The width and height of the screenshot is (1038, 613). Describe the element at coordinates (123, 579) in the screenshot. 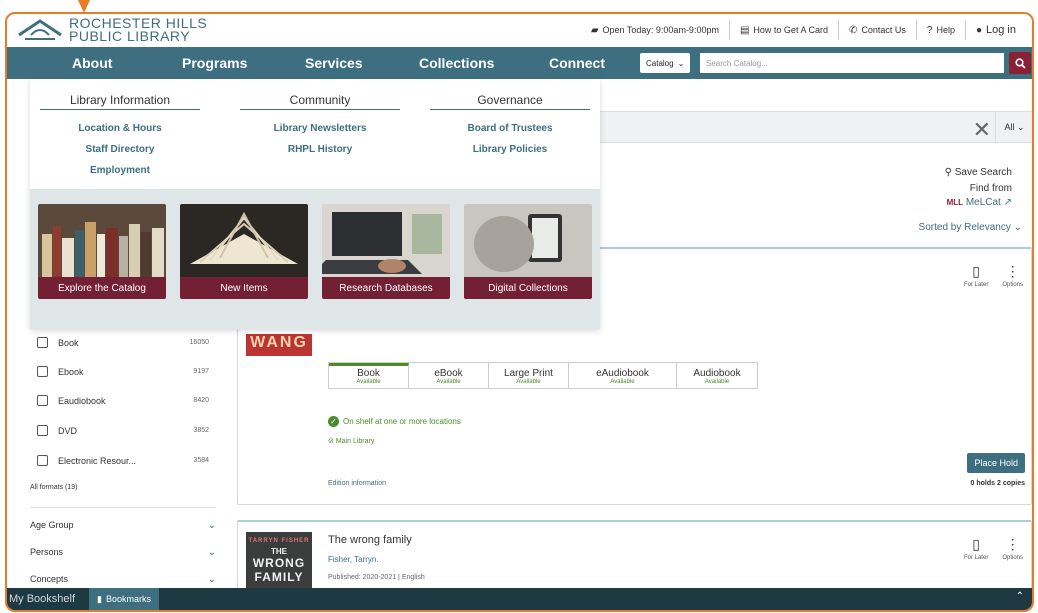

I see `facet-group-concepts: Concepts ⌄` at that location.